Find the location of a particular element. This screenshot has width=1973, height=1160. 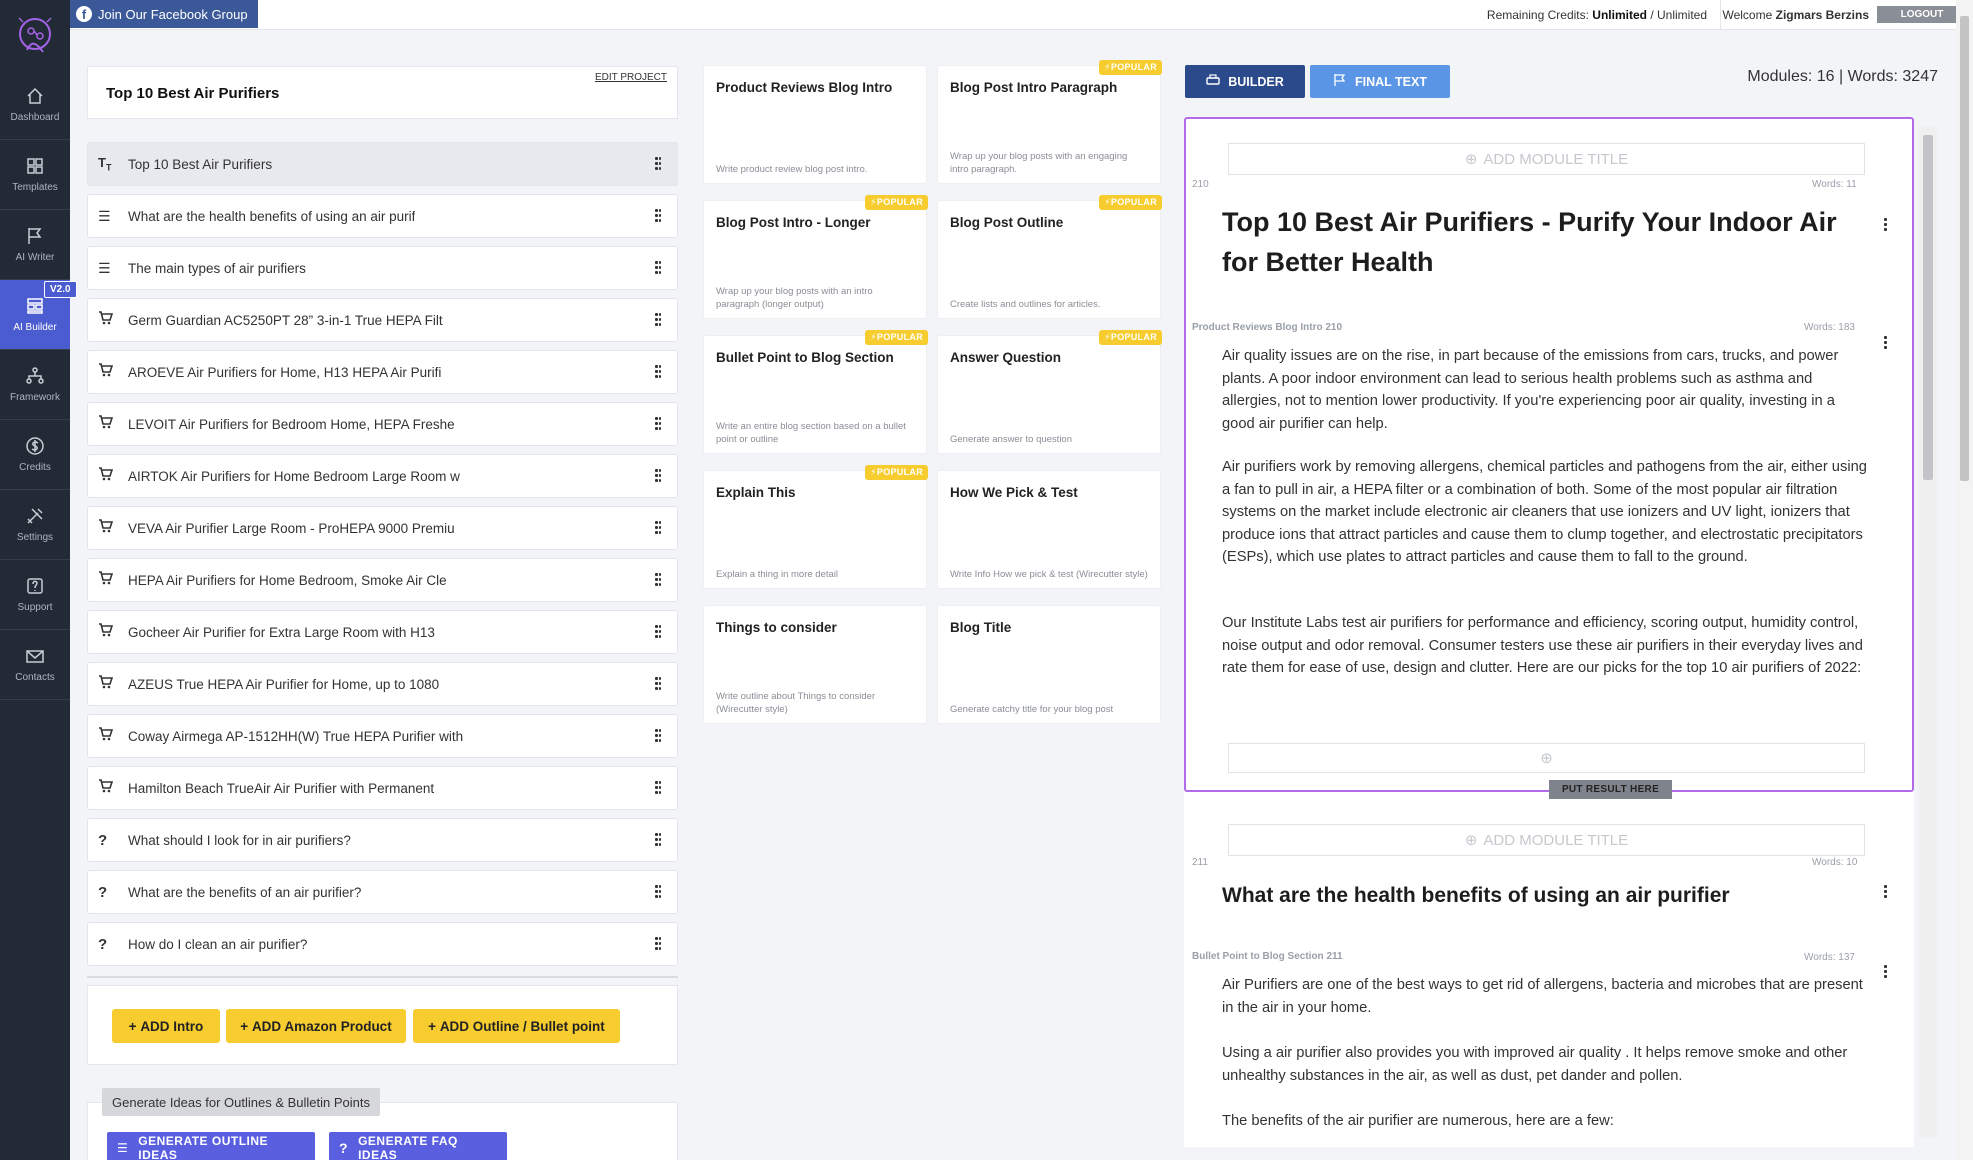

outline-item: ? How do I clean an air purifier? is located at coordinates (382, 944).